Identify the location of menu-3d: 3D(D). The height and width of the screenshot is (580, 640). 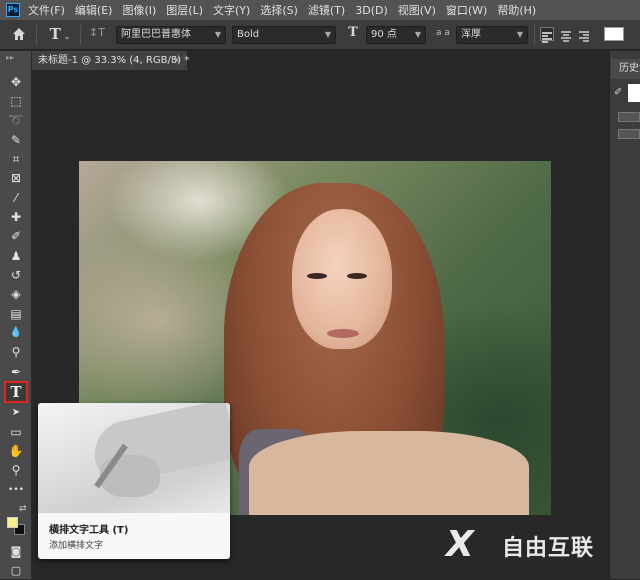
(371, 10).